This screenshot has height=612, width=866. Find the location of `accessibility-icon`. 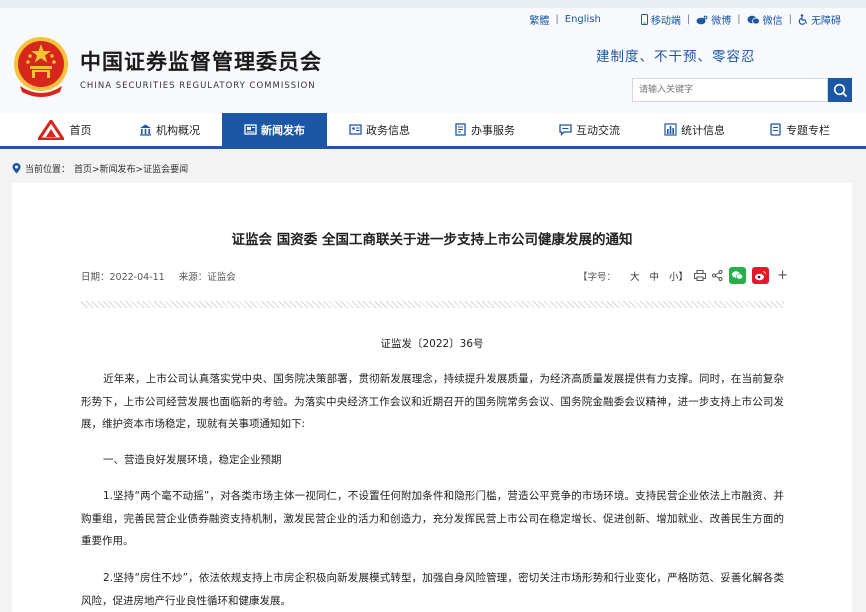

accessibility-icon is located at coordinates (803, 19).